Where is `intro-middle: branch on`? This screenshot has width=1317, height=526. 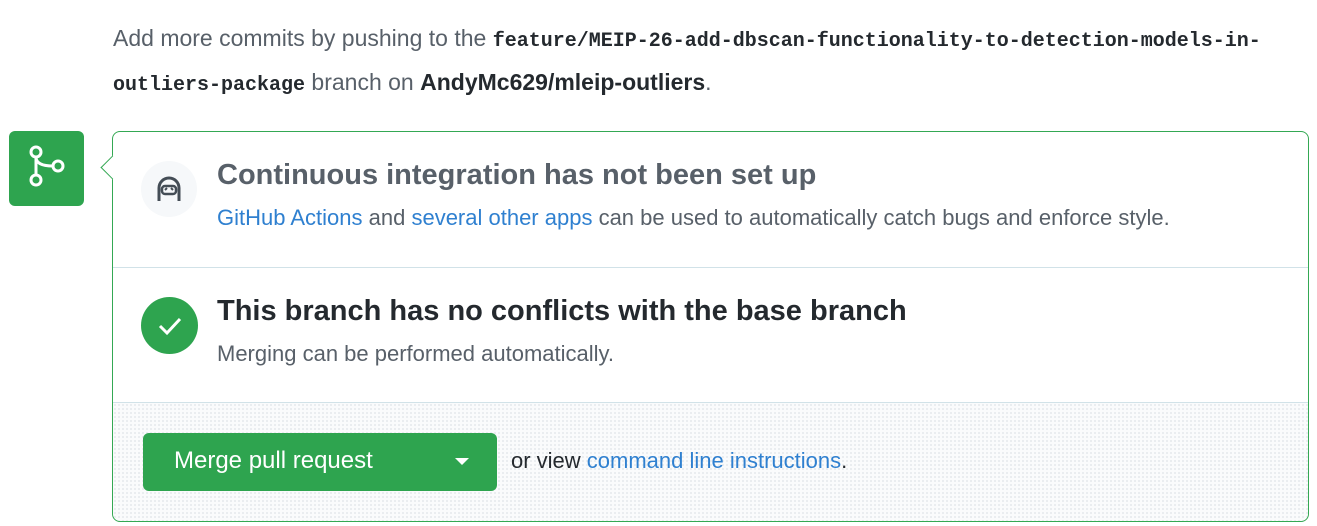 intro-middle: branch on is located at coordinates (363, 82).